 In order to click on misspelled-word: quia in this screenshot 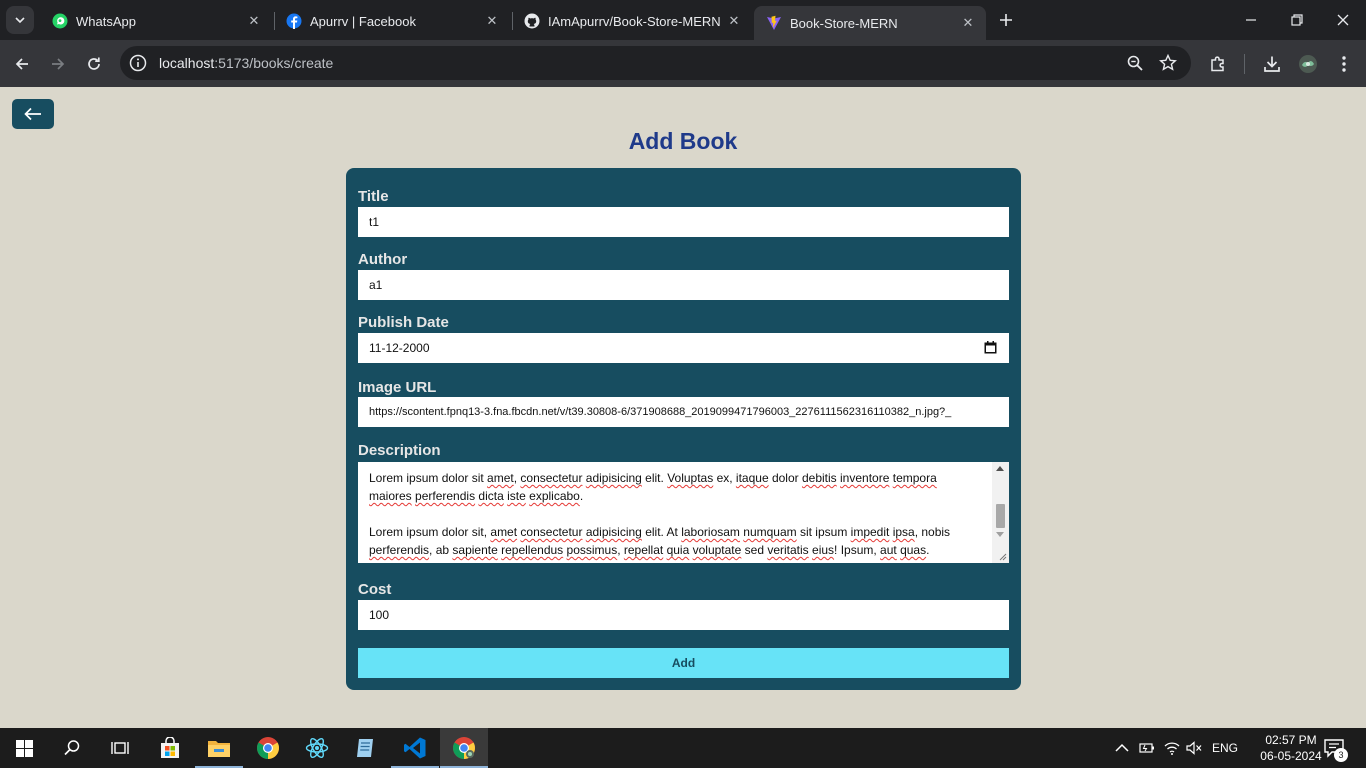, I will do `click(678, 550)`.